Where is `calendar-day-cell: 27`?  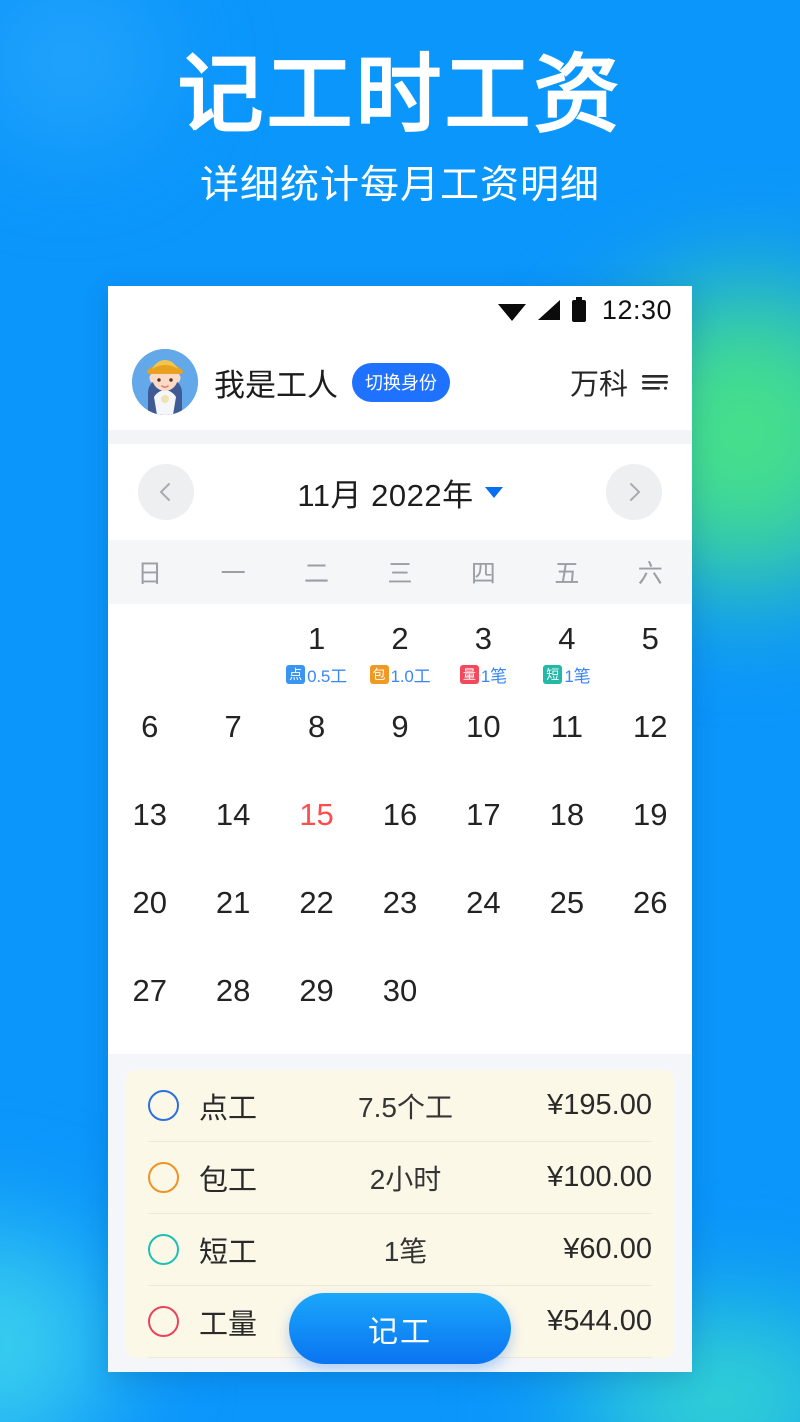 calendar-day-cell: 27 is located at coordinates (149, 1010).